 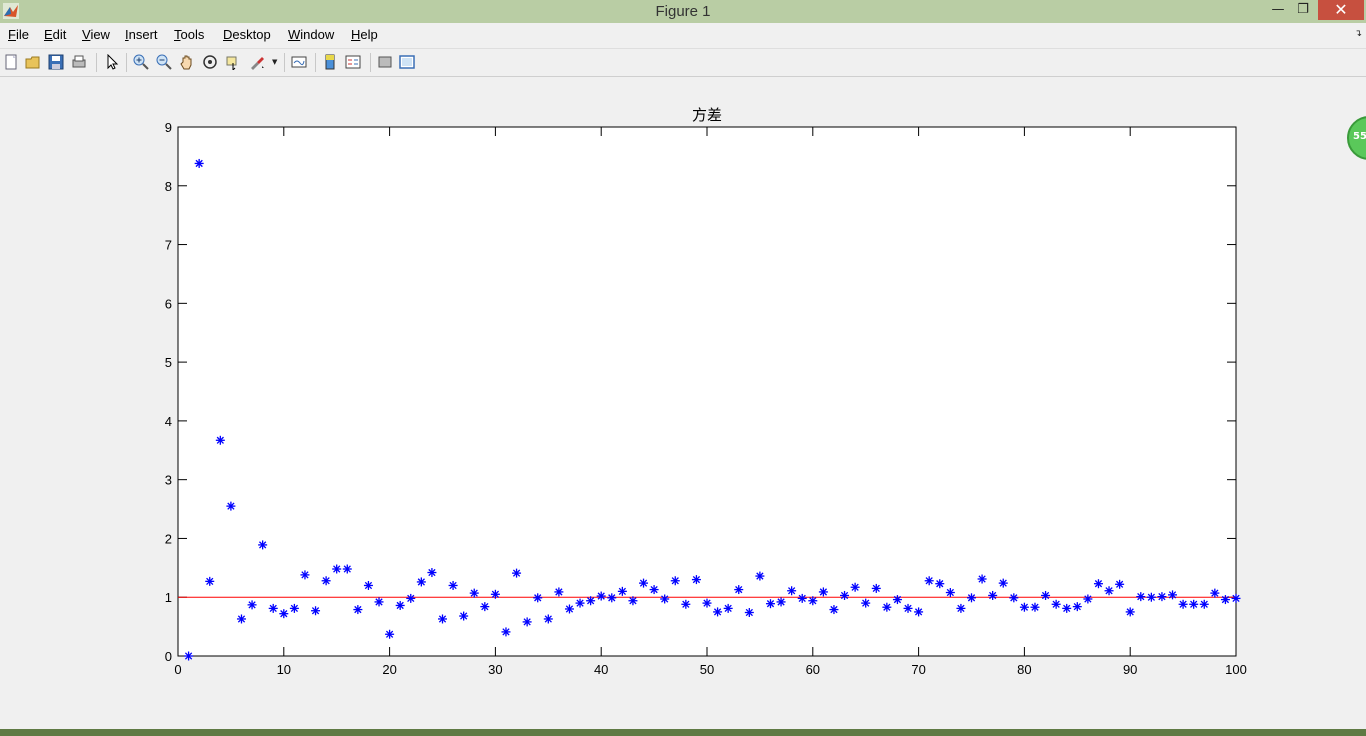 I want to click on x-tick-label: 0, so click(x=177, y=669).